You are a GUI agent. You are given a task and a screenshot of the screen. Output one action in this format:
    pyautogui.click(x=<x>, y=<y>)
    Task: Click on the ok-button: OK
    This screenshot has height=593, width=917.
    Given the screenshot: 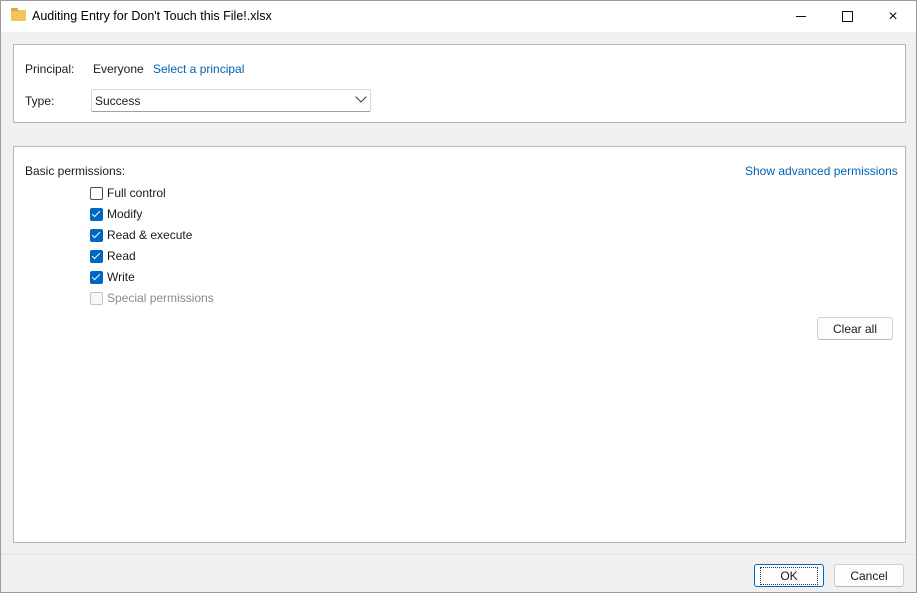 What is the action you would take?
    pyautogui.click(x=789, y=575)
    